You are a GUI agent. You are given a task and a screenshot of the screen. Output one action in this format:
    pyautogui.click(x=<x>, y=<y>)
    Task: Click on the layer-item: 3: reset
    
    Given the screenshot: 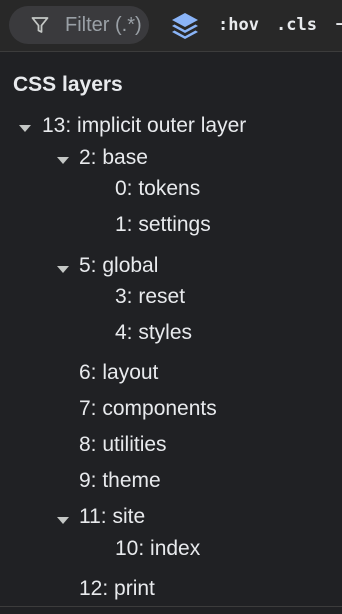 What is the action you would take?
    pyautogui.click(x=150, y=297)
    